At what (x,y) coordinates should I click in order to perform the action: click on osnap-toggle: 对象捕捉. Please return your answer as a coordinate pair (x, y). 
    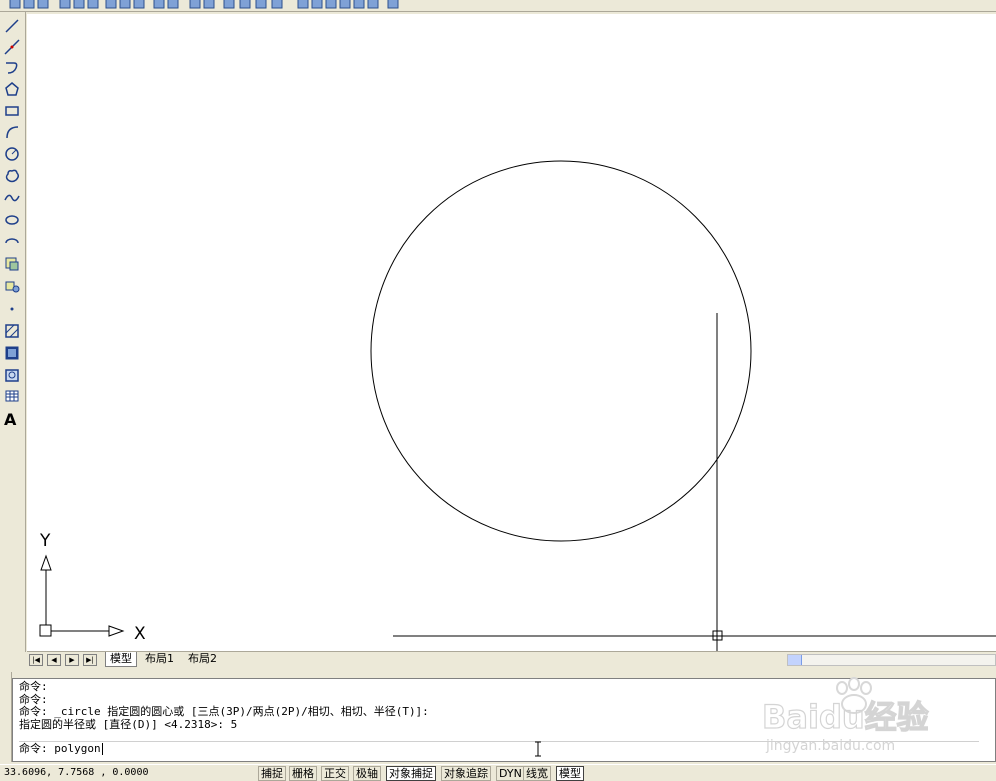
    Looking at the image, I should click on (411, 773).